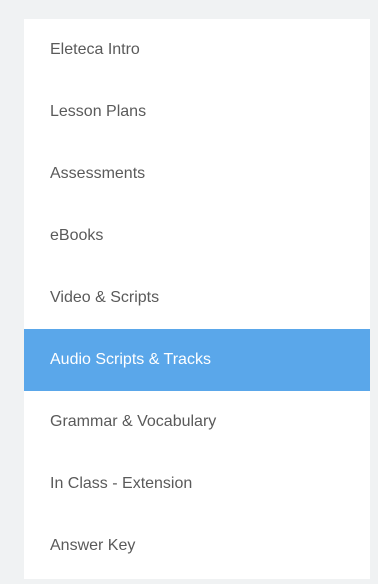 This screenshot has height=584, width=378. What do you see at coordinates (197, 112) in the screenshot?
I see `menu-item-lesson-plans: Lesson Plans` at bounding box center [197, 112].